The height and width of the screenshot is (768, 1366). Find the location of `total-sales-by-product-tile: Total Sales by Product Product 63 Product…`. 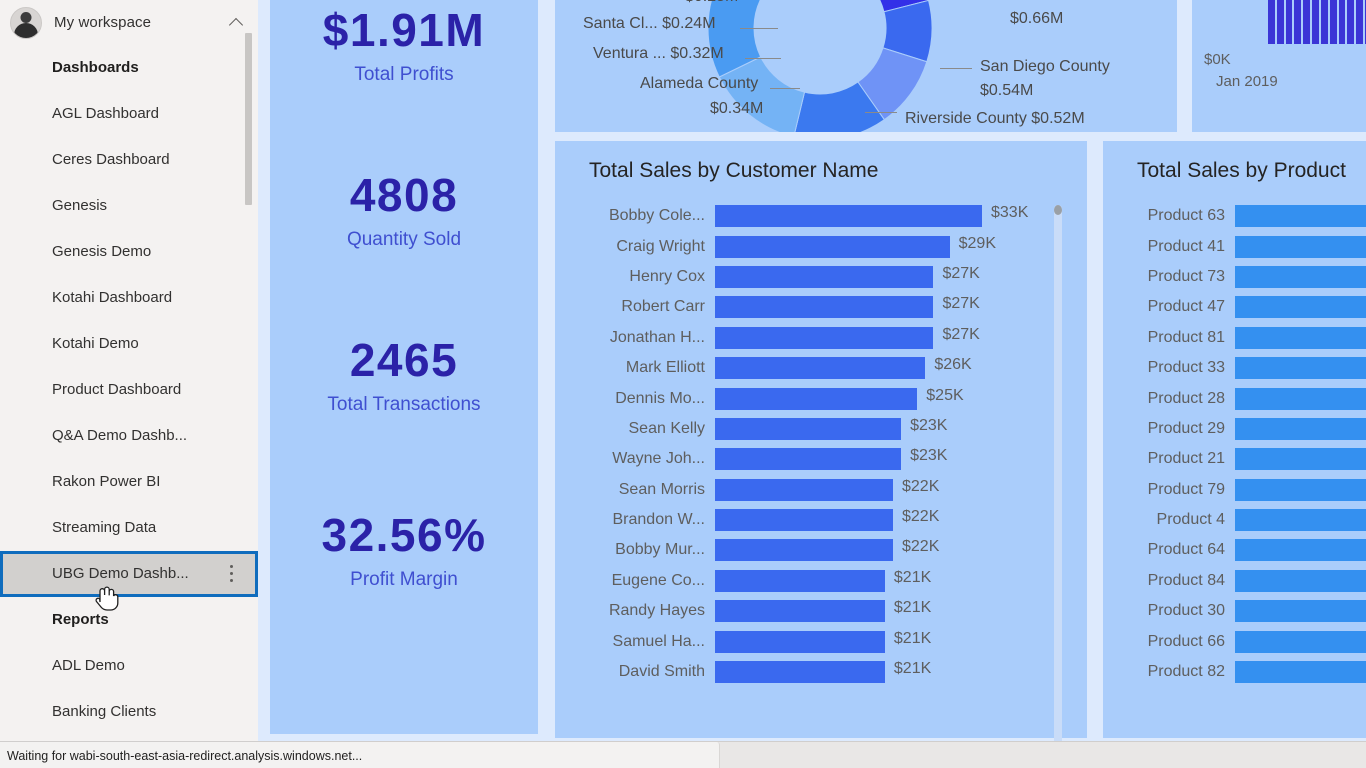

total-sales-by-product-tile: Total Sales by Product Product 63 Product… is located at coordinates (1234, 439).